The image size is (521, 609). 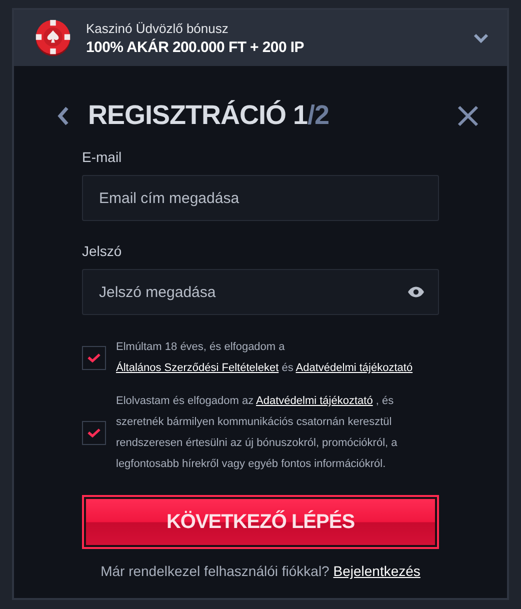 I want to click on login-prompt: Már rendelkezel felhasználói fiókkal? Bejelentkezés, so click(x=261, y=571).